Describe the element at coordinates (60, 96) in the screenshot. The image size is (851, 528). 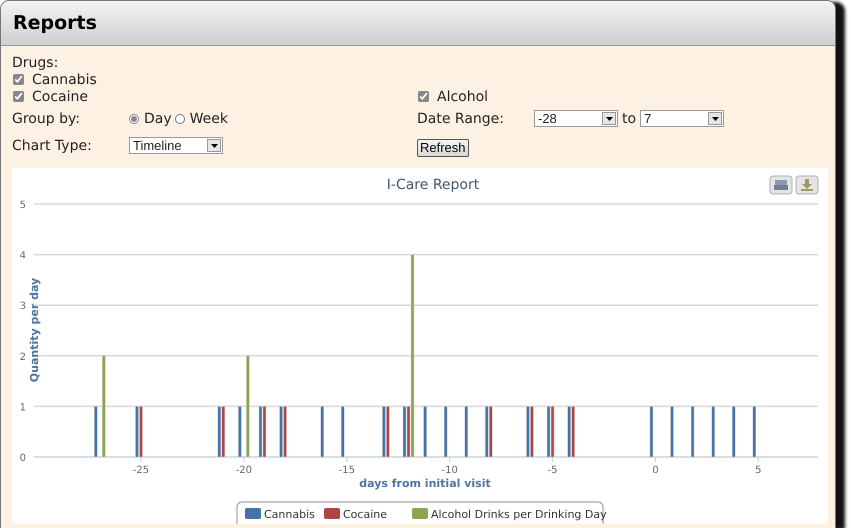
I see `checkbox-label: Cocaine` at that location.